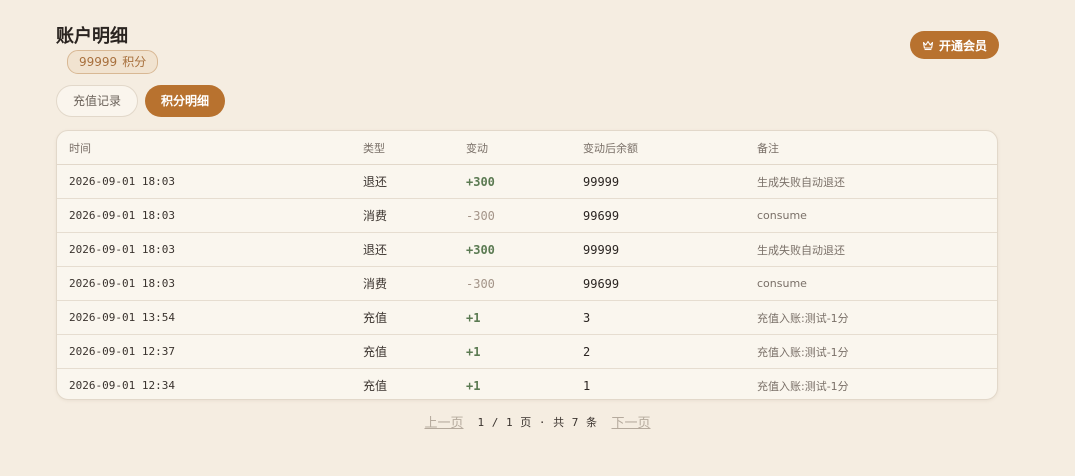 Image resolution: width=1075 pixels, height=476 pixels. I want to click on tab-points-details: 积分明细, so click(185, 101).